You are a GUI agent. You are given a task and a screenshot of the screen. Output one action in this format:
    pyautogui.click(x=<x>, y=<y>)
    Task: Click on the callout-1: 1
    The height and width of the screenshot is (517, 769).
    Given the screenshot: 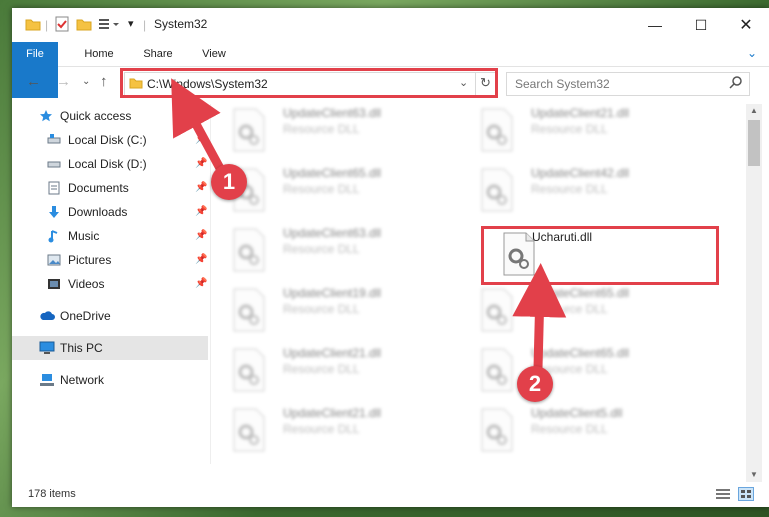 What is the action you would take?
    pyautogui.click(x=229, y=182)
    